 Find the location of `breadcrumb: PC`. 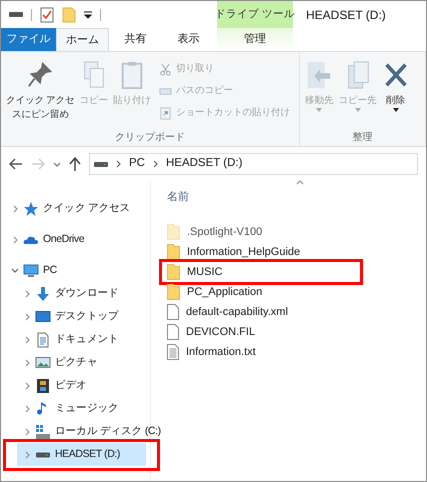

breadcrumb: PC is located at coordinates (137, 164).